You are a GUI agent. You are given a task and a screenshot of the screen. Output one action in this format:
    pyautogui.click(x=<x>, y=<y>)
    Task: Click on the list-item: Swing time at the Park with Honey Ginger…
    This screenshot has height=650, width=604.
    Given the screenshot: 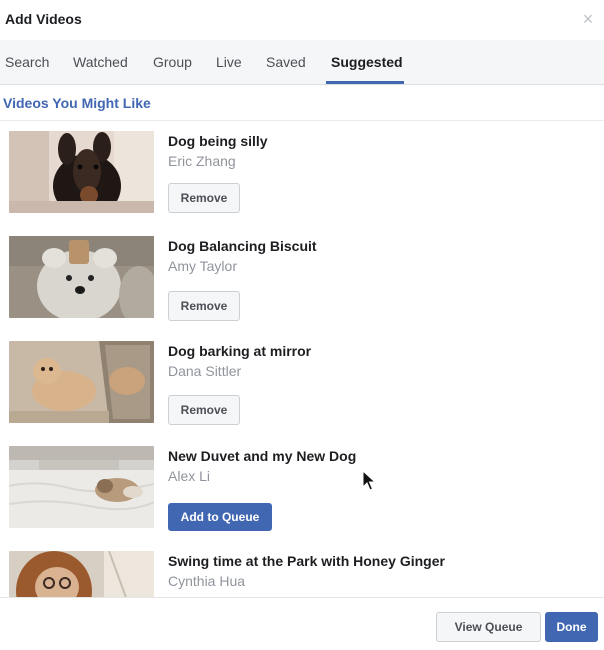 What is the action you would take?
    pyautogui.click(x=302, y=569)
    